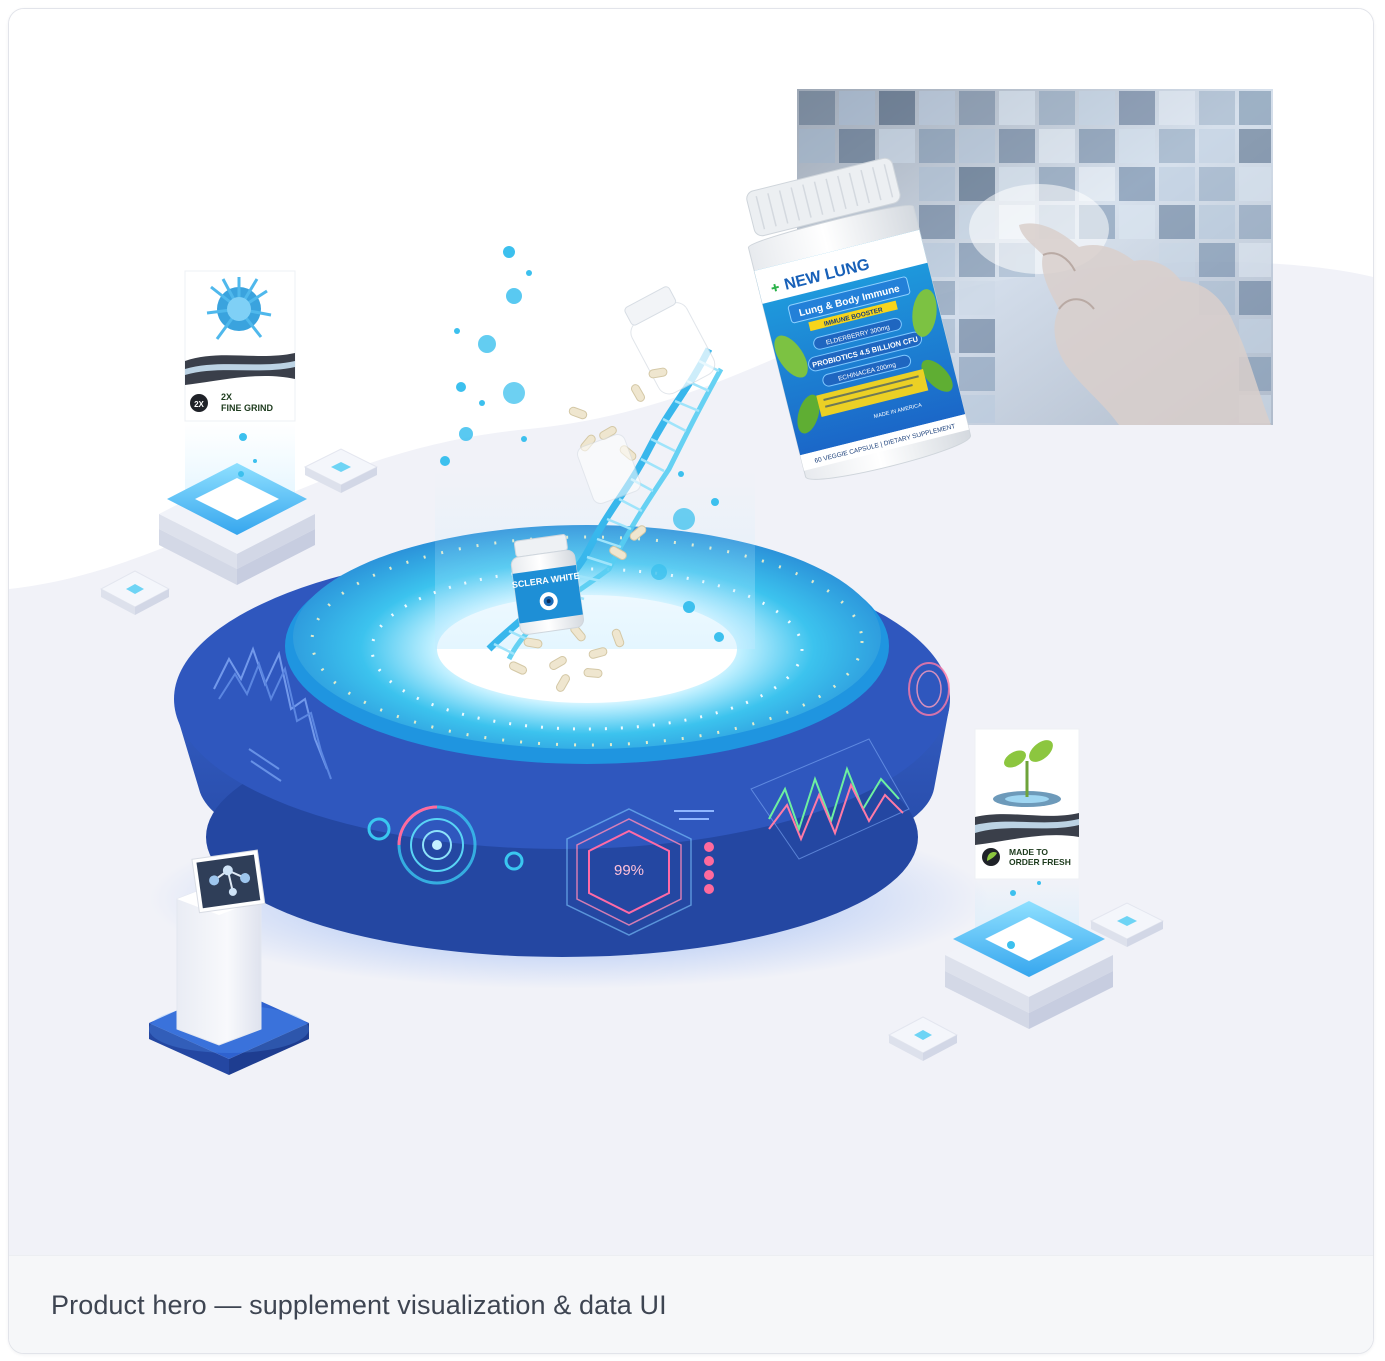 The image size is (1385, 1361). What do you see at coordinates (1027, 804) in the screenshot?
I see `feature-card-order-fresh: MADE TO ORDER FRESH` at bounding box center [1027, 804].